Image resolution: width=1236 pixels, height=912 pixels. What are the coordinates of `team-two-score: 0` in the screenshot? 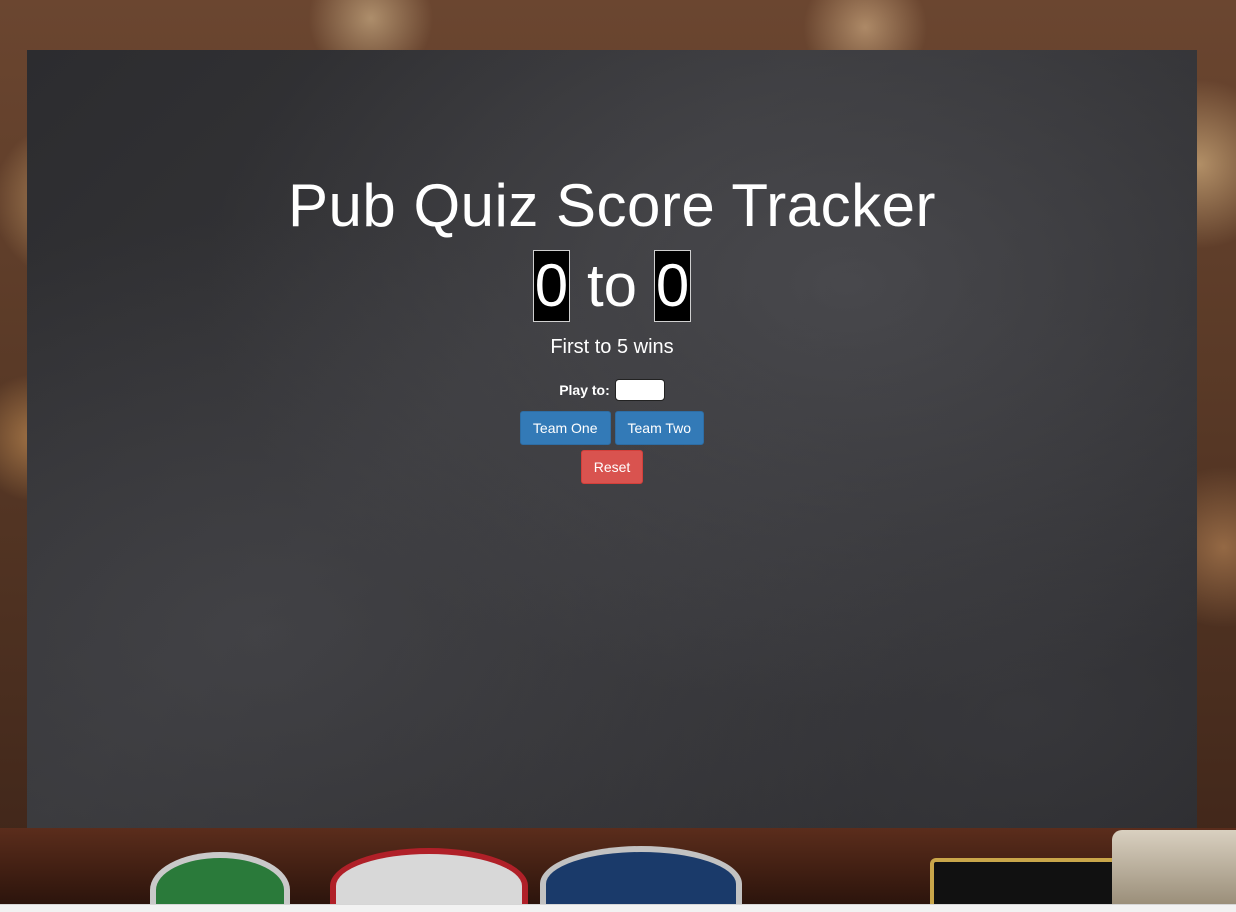 It's located at (673, 286).